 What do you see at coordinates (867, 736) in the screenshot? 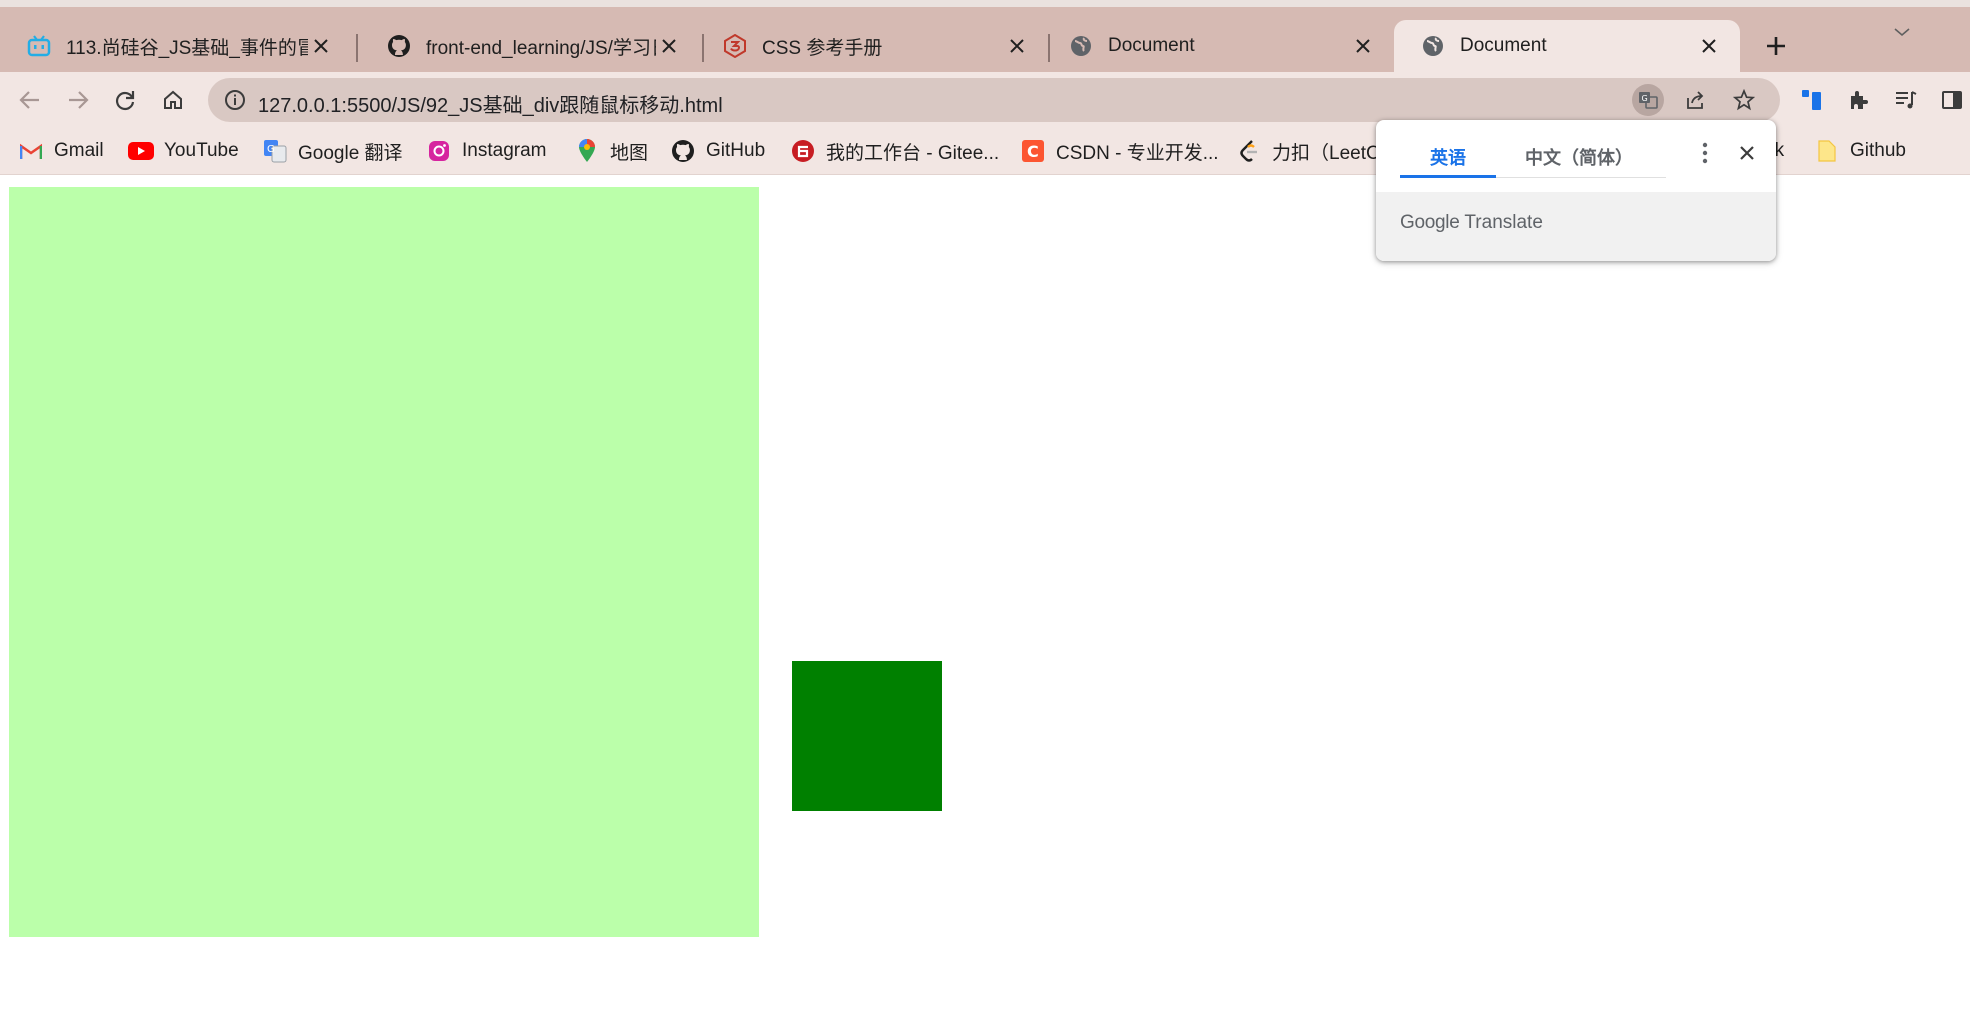
I see `mouse-follow-box` at bounding box center [867, 736].